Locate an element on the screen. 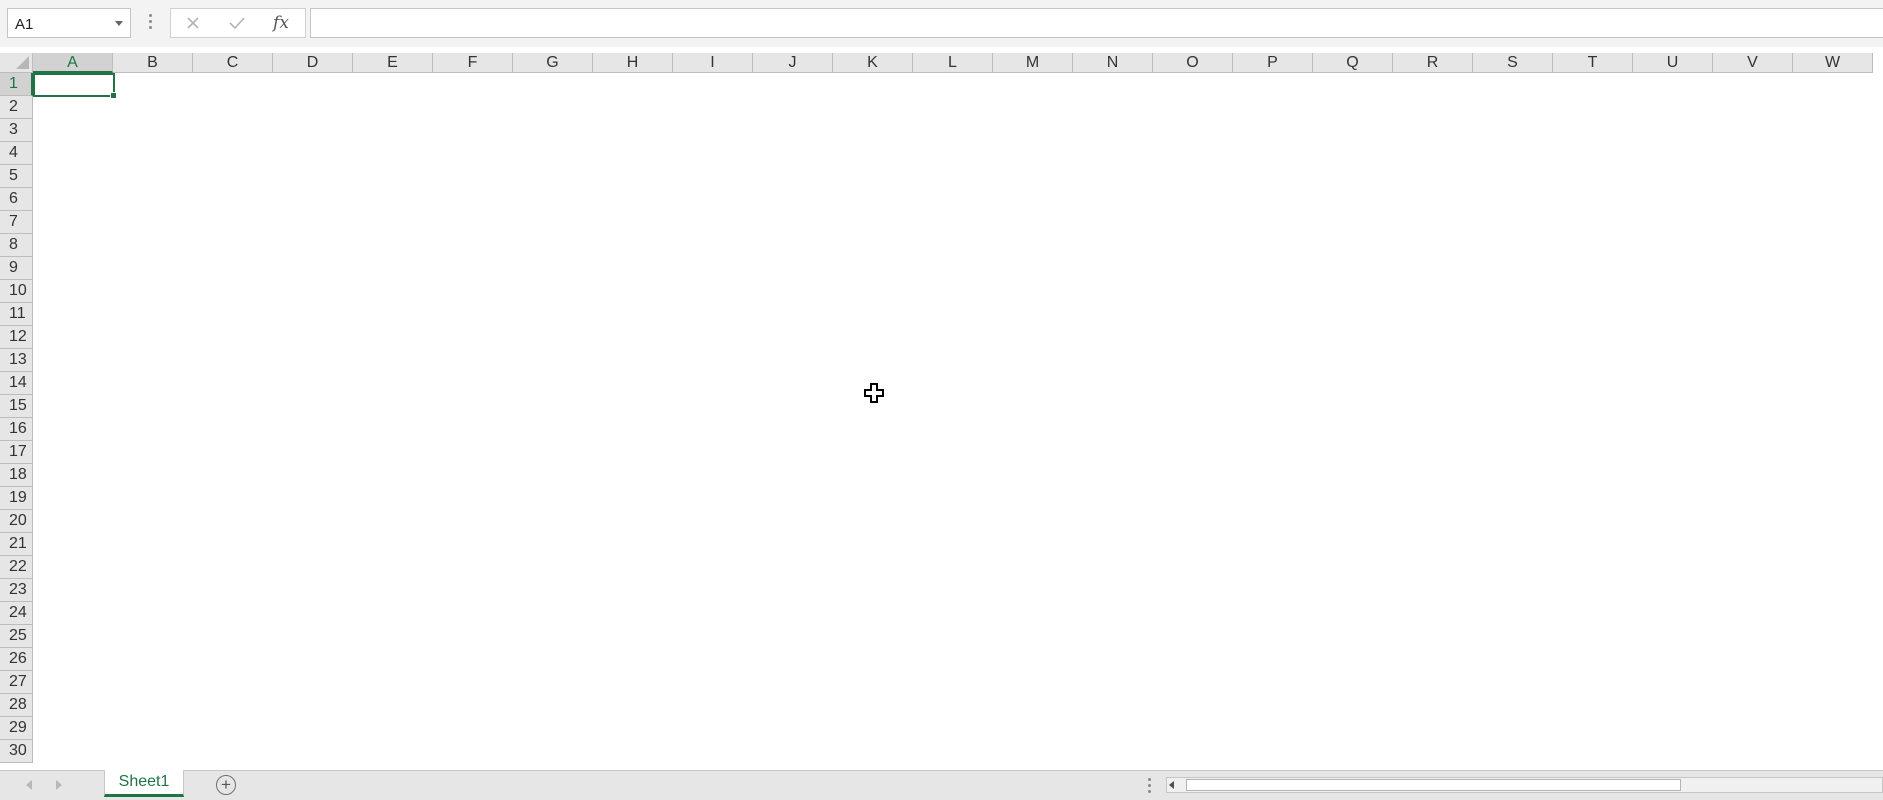 Image resolution: width=1883 pixels, height=800 pixels. row-header-6: 6 is located at coordinates (16, 199).